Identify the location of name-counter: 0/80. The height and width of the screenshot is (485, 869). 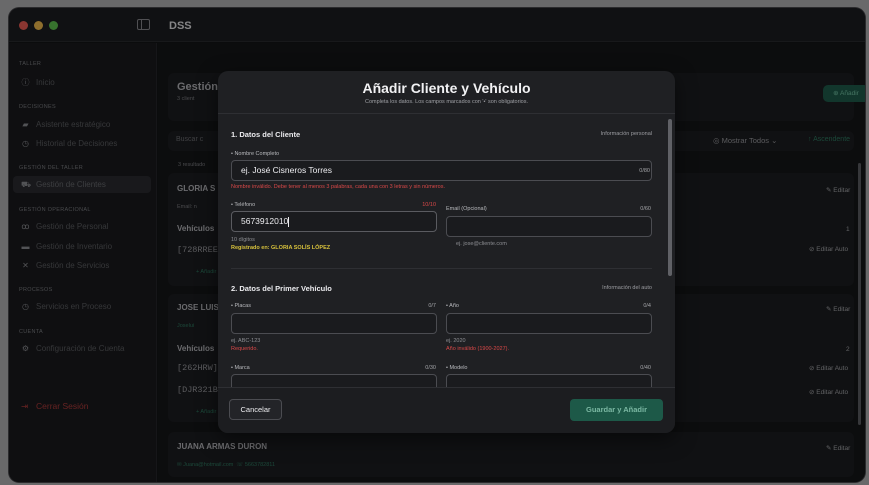
(644, 171).